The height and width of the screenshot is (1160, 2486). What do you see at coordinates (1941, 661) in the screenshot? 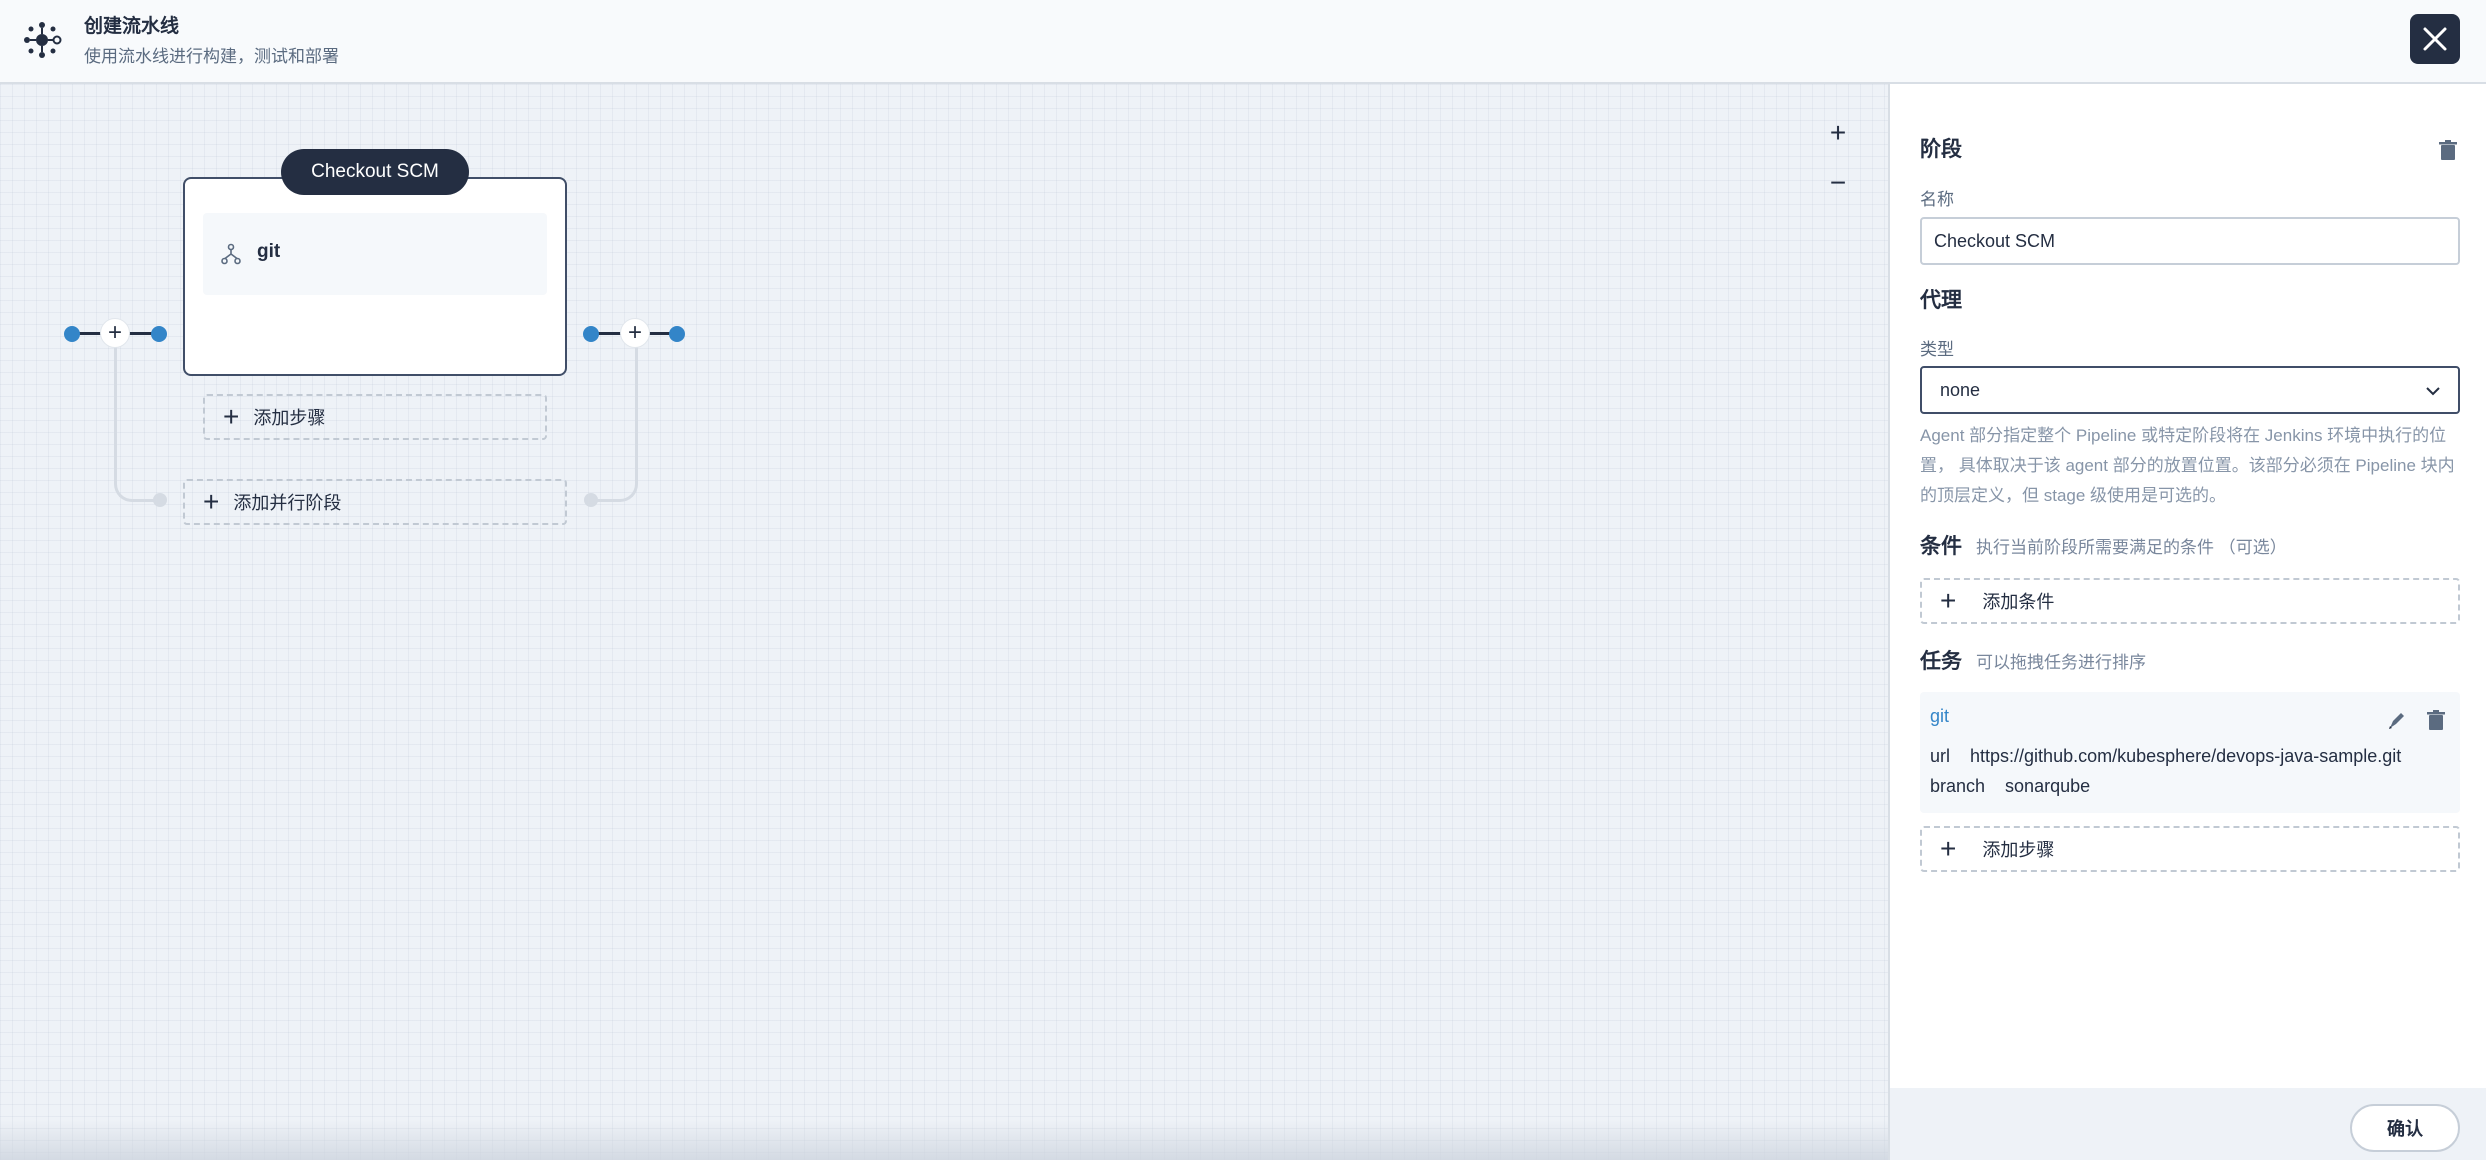
I see `task-section-title: 任务` at bounding box center [1941, 661].